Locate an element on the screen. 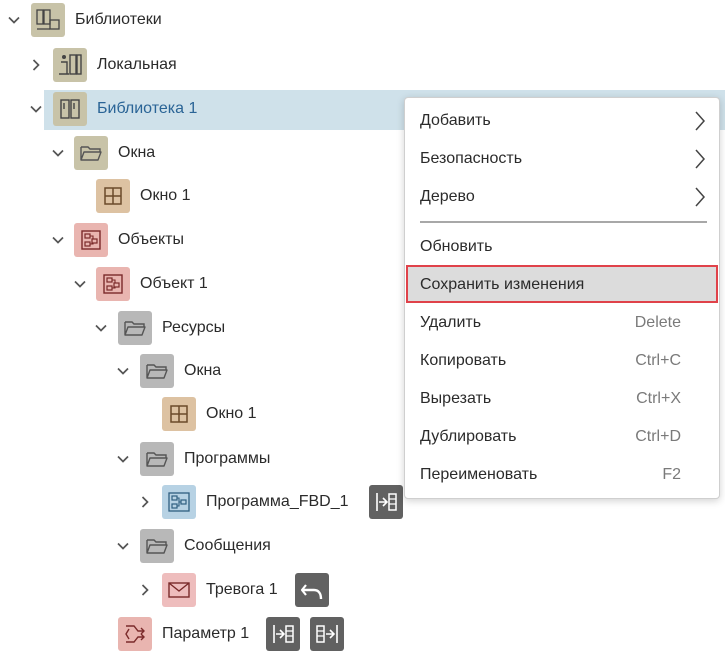  menu-item-copy: Копировать Ctrl+C is located at coordinates (562, 360).